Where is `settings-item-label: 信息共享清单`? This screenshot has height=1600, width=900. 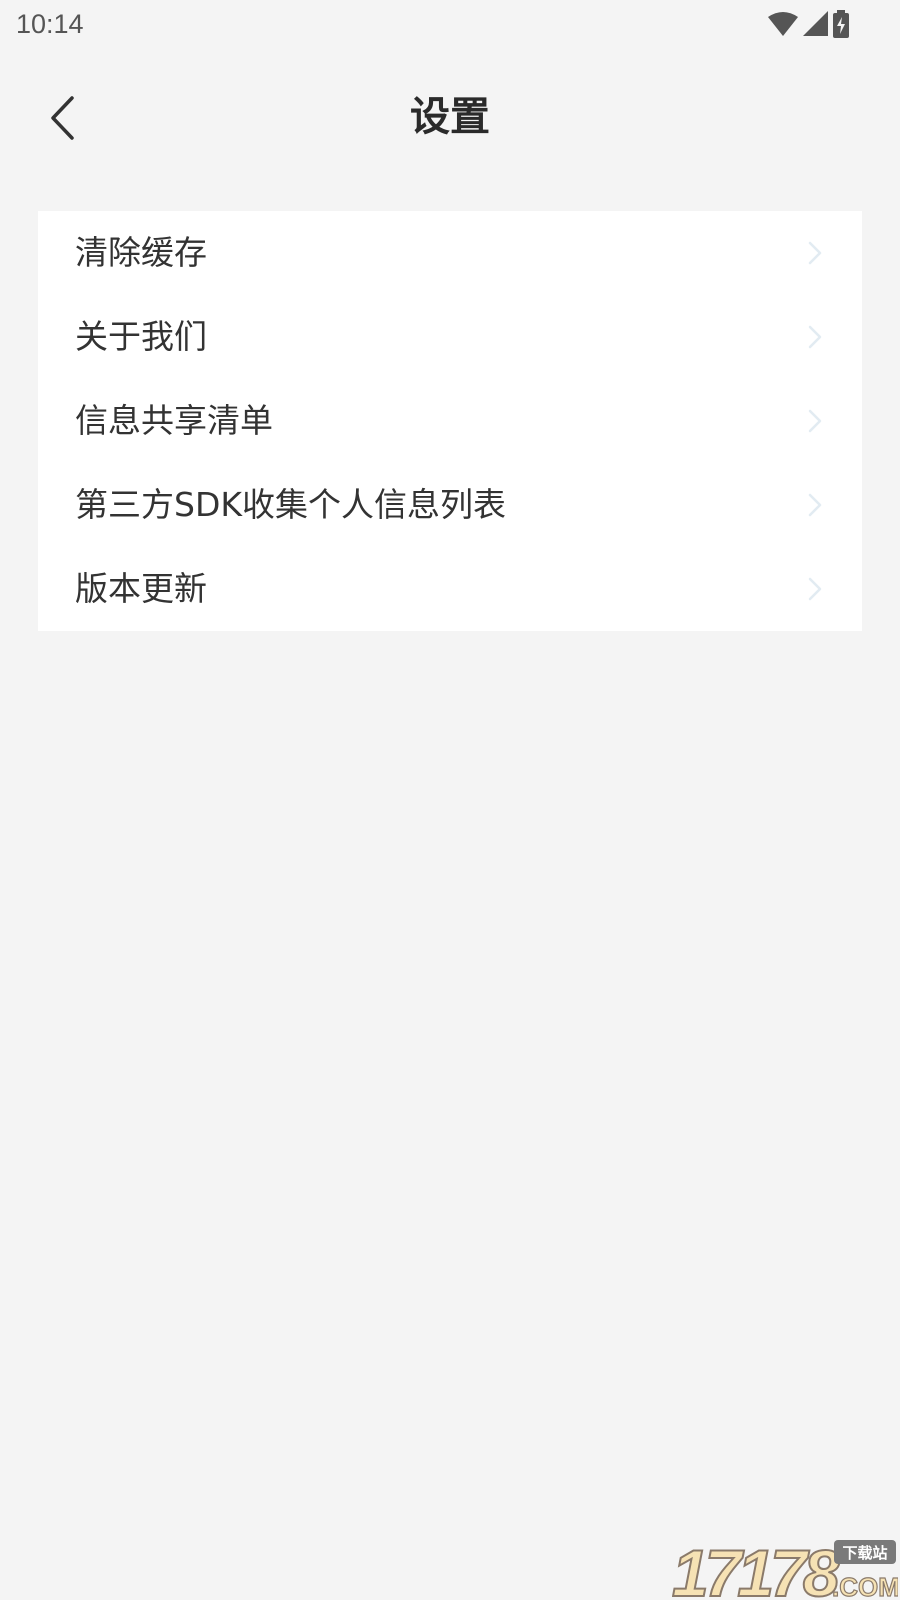 settings-item-label: 信息共享清单 is located at coordinates (174, 420).